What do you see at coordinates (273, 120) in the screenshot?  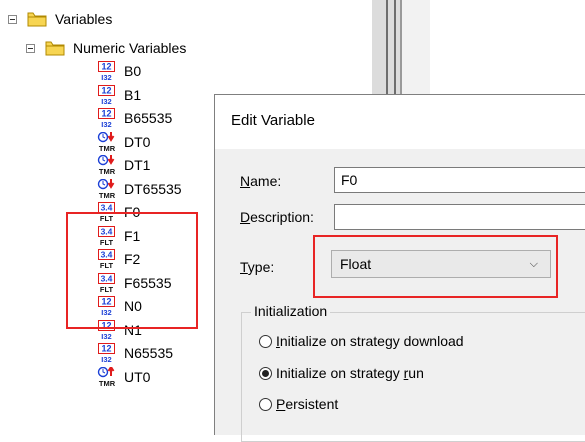 I see `dialog-title: Edit Variable` at bounding box center [273, 120].